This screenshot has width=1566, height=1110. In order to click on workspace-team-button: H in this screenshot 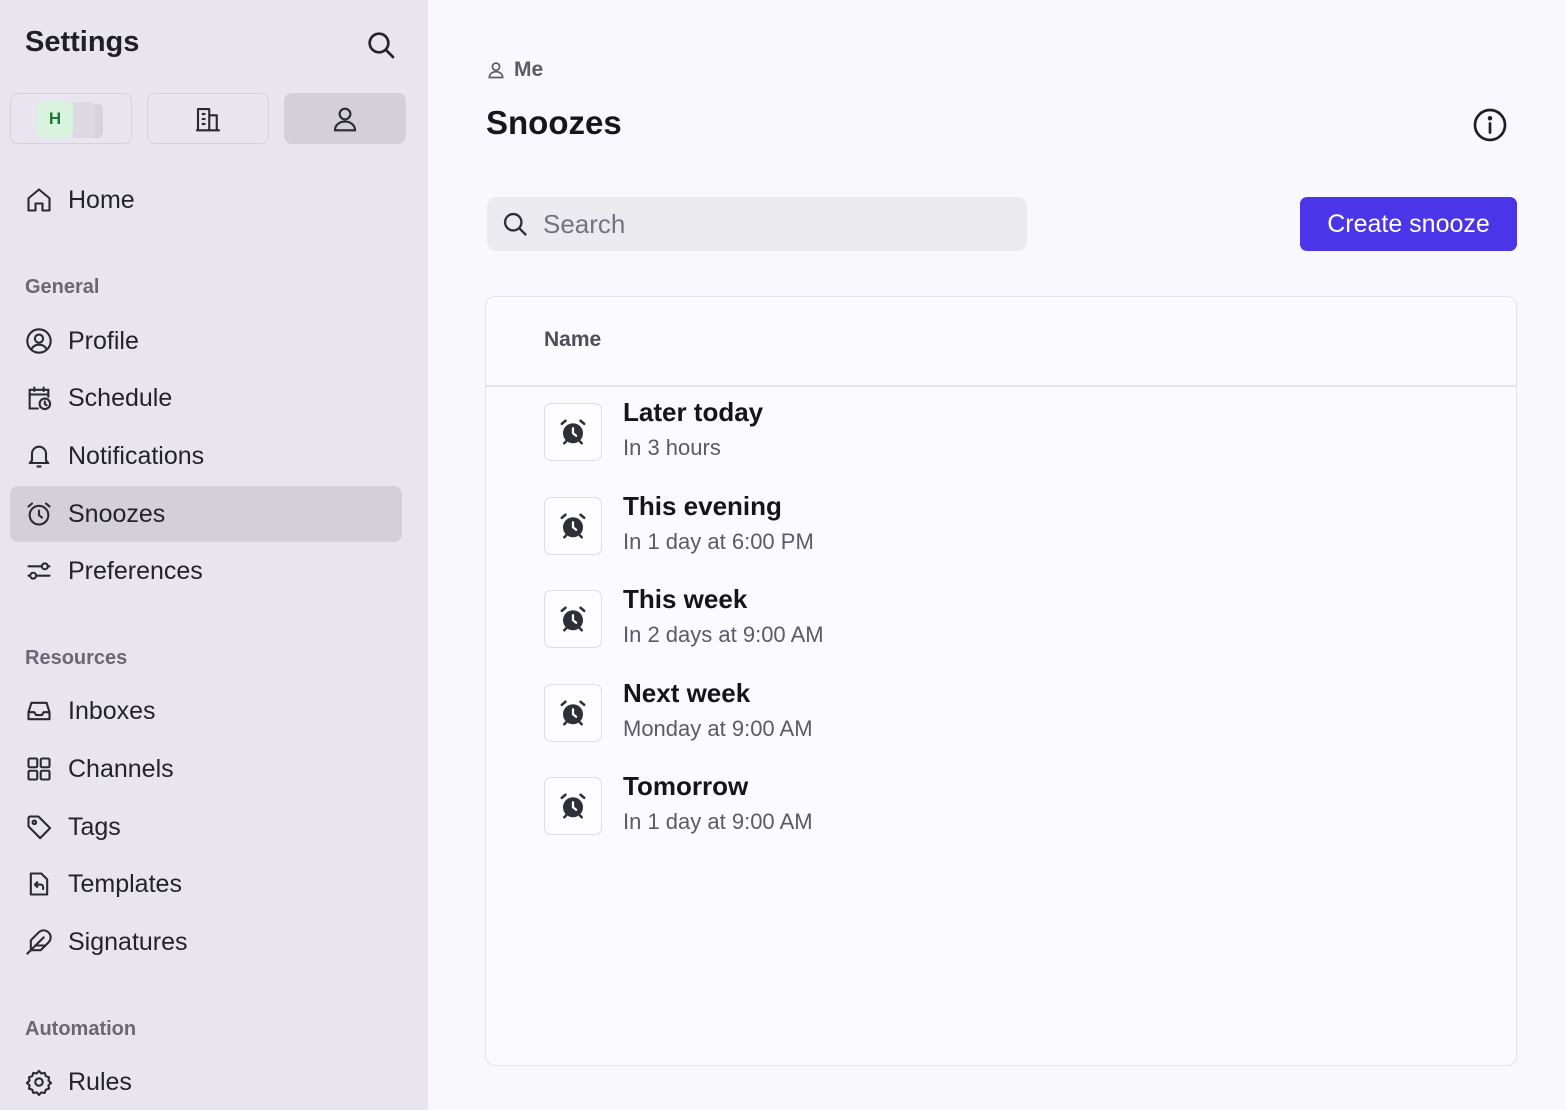, I will do `click(71, 118)`.